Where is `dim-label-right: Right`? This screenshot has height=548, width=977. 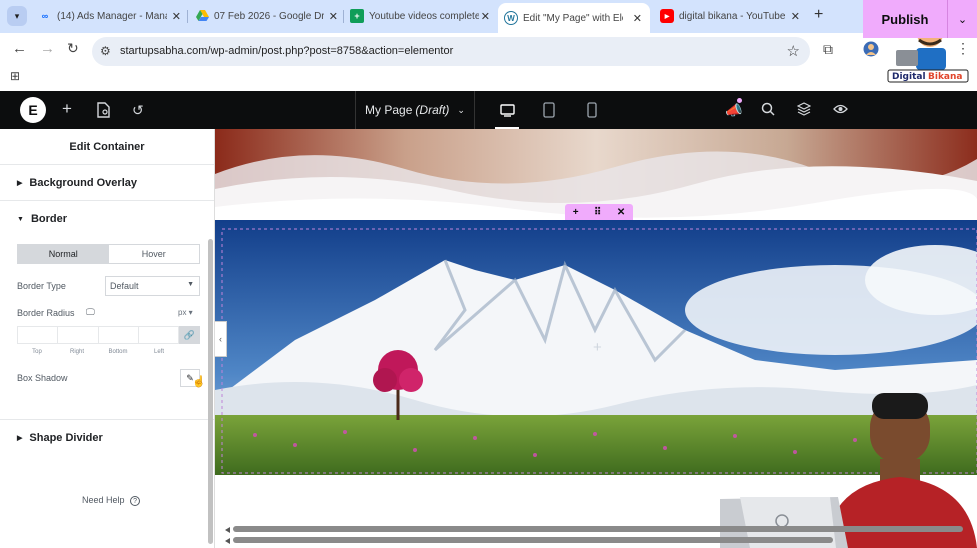
dim-label-right: Right is located at coordinates (76, 352).